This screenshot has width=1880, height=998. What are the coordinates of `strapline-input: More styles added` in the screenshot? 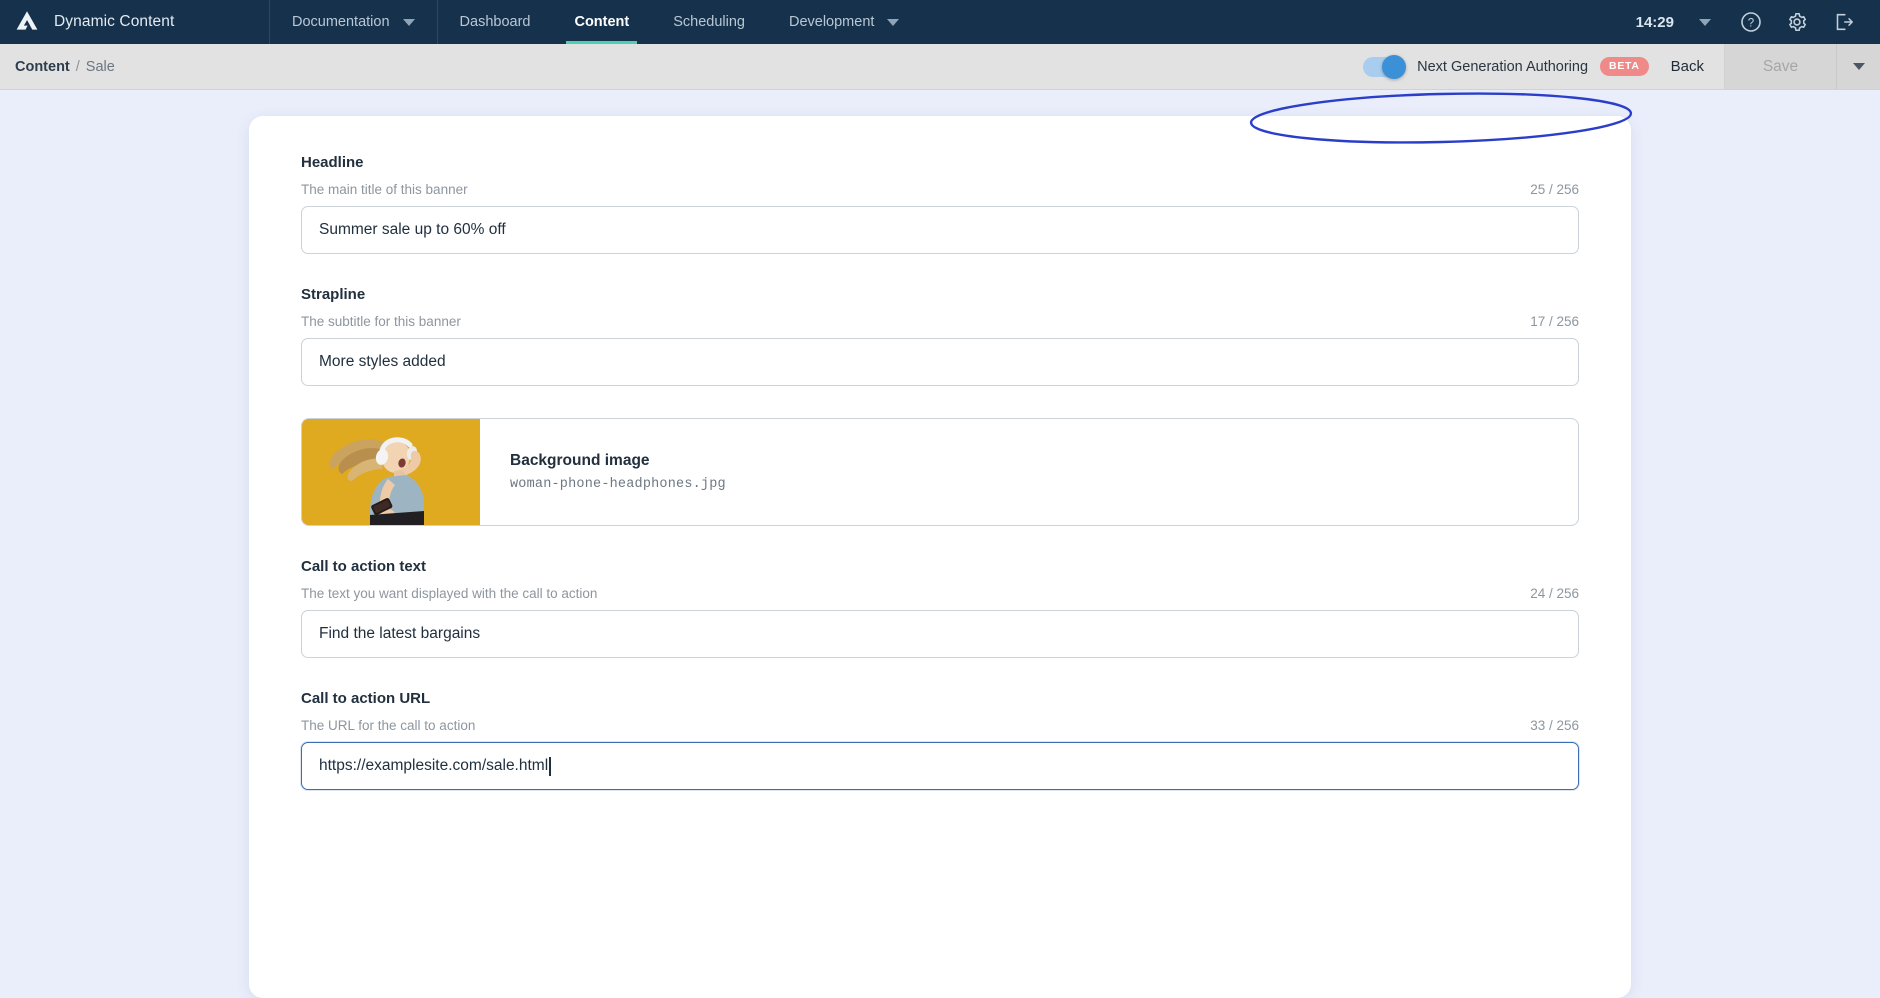 It's located at (940, 362).